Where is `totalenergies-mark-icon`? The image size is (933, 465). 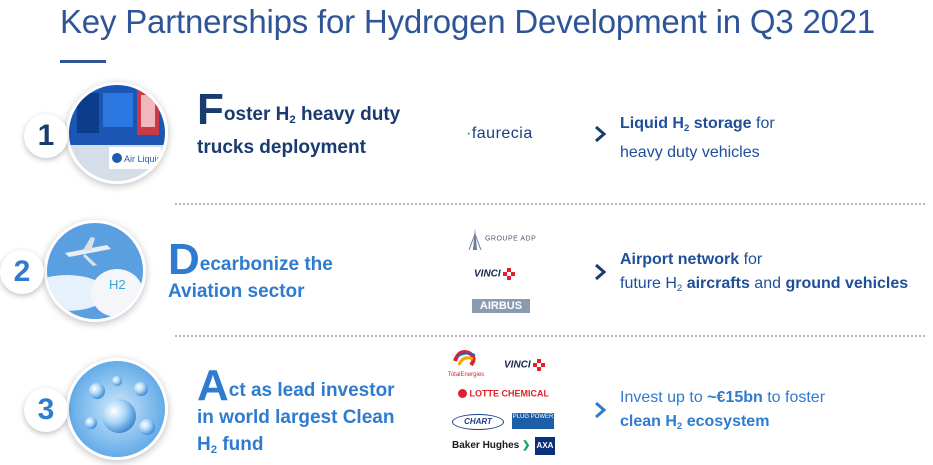
totalenergies-mark-icon is located at coordinates (464, 358).